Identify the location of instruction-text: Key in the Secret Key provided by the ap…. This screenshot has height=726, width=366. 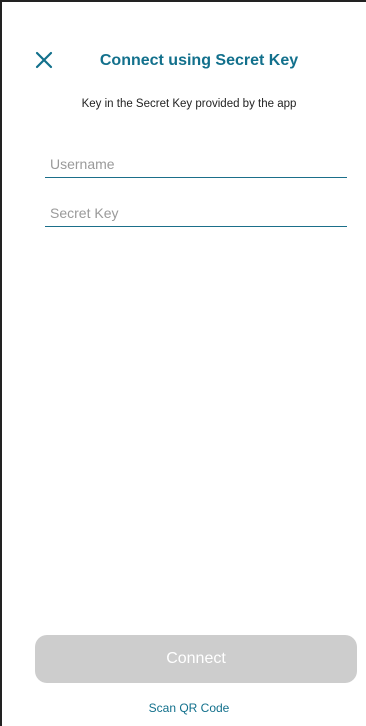
(189, 104).